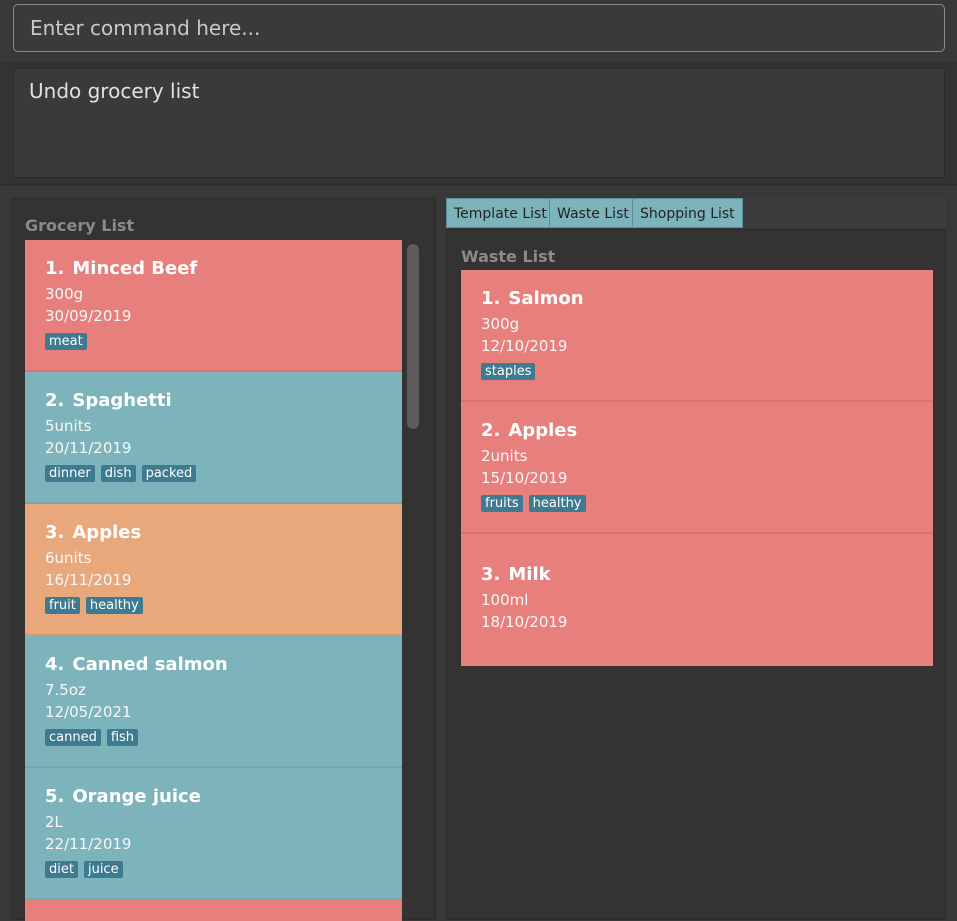  I want to click on item-name: Orange juice, so click(136, 796).